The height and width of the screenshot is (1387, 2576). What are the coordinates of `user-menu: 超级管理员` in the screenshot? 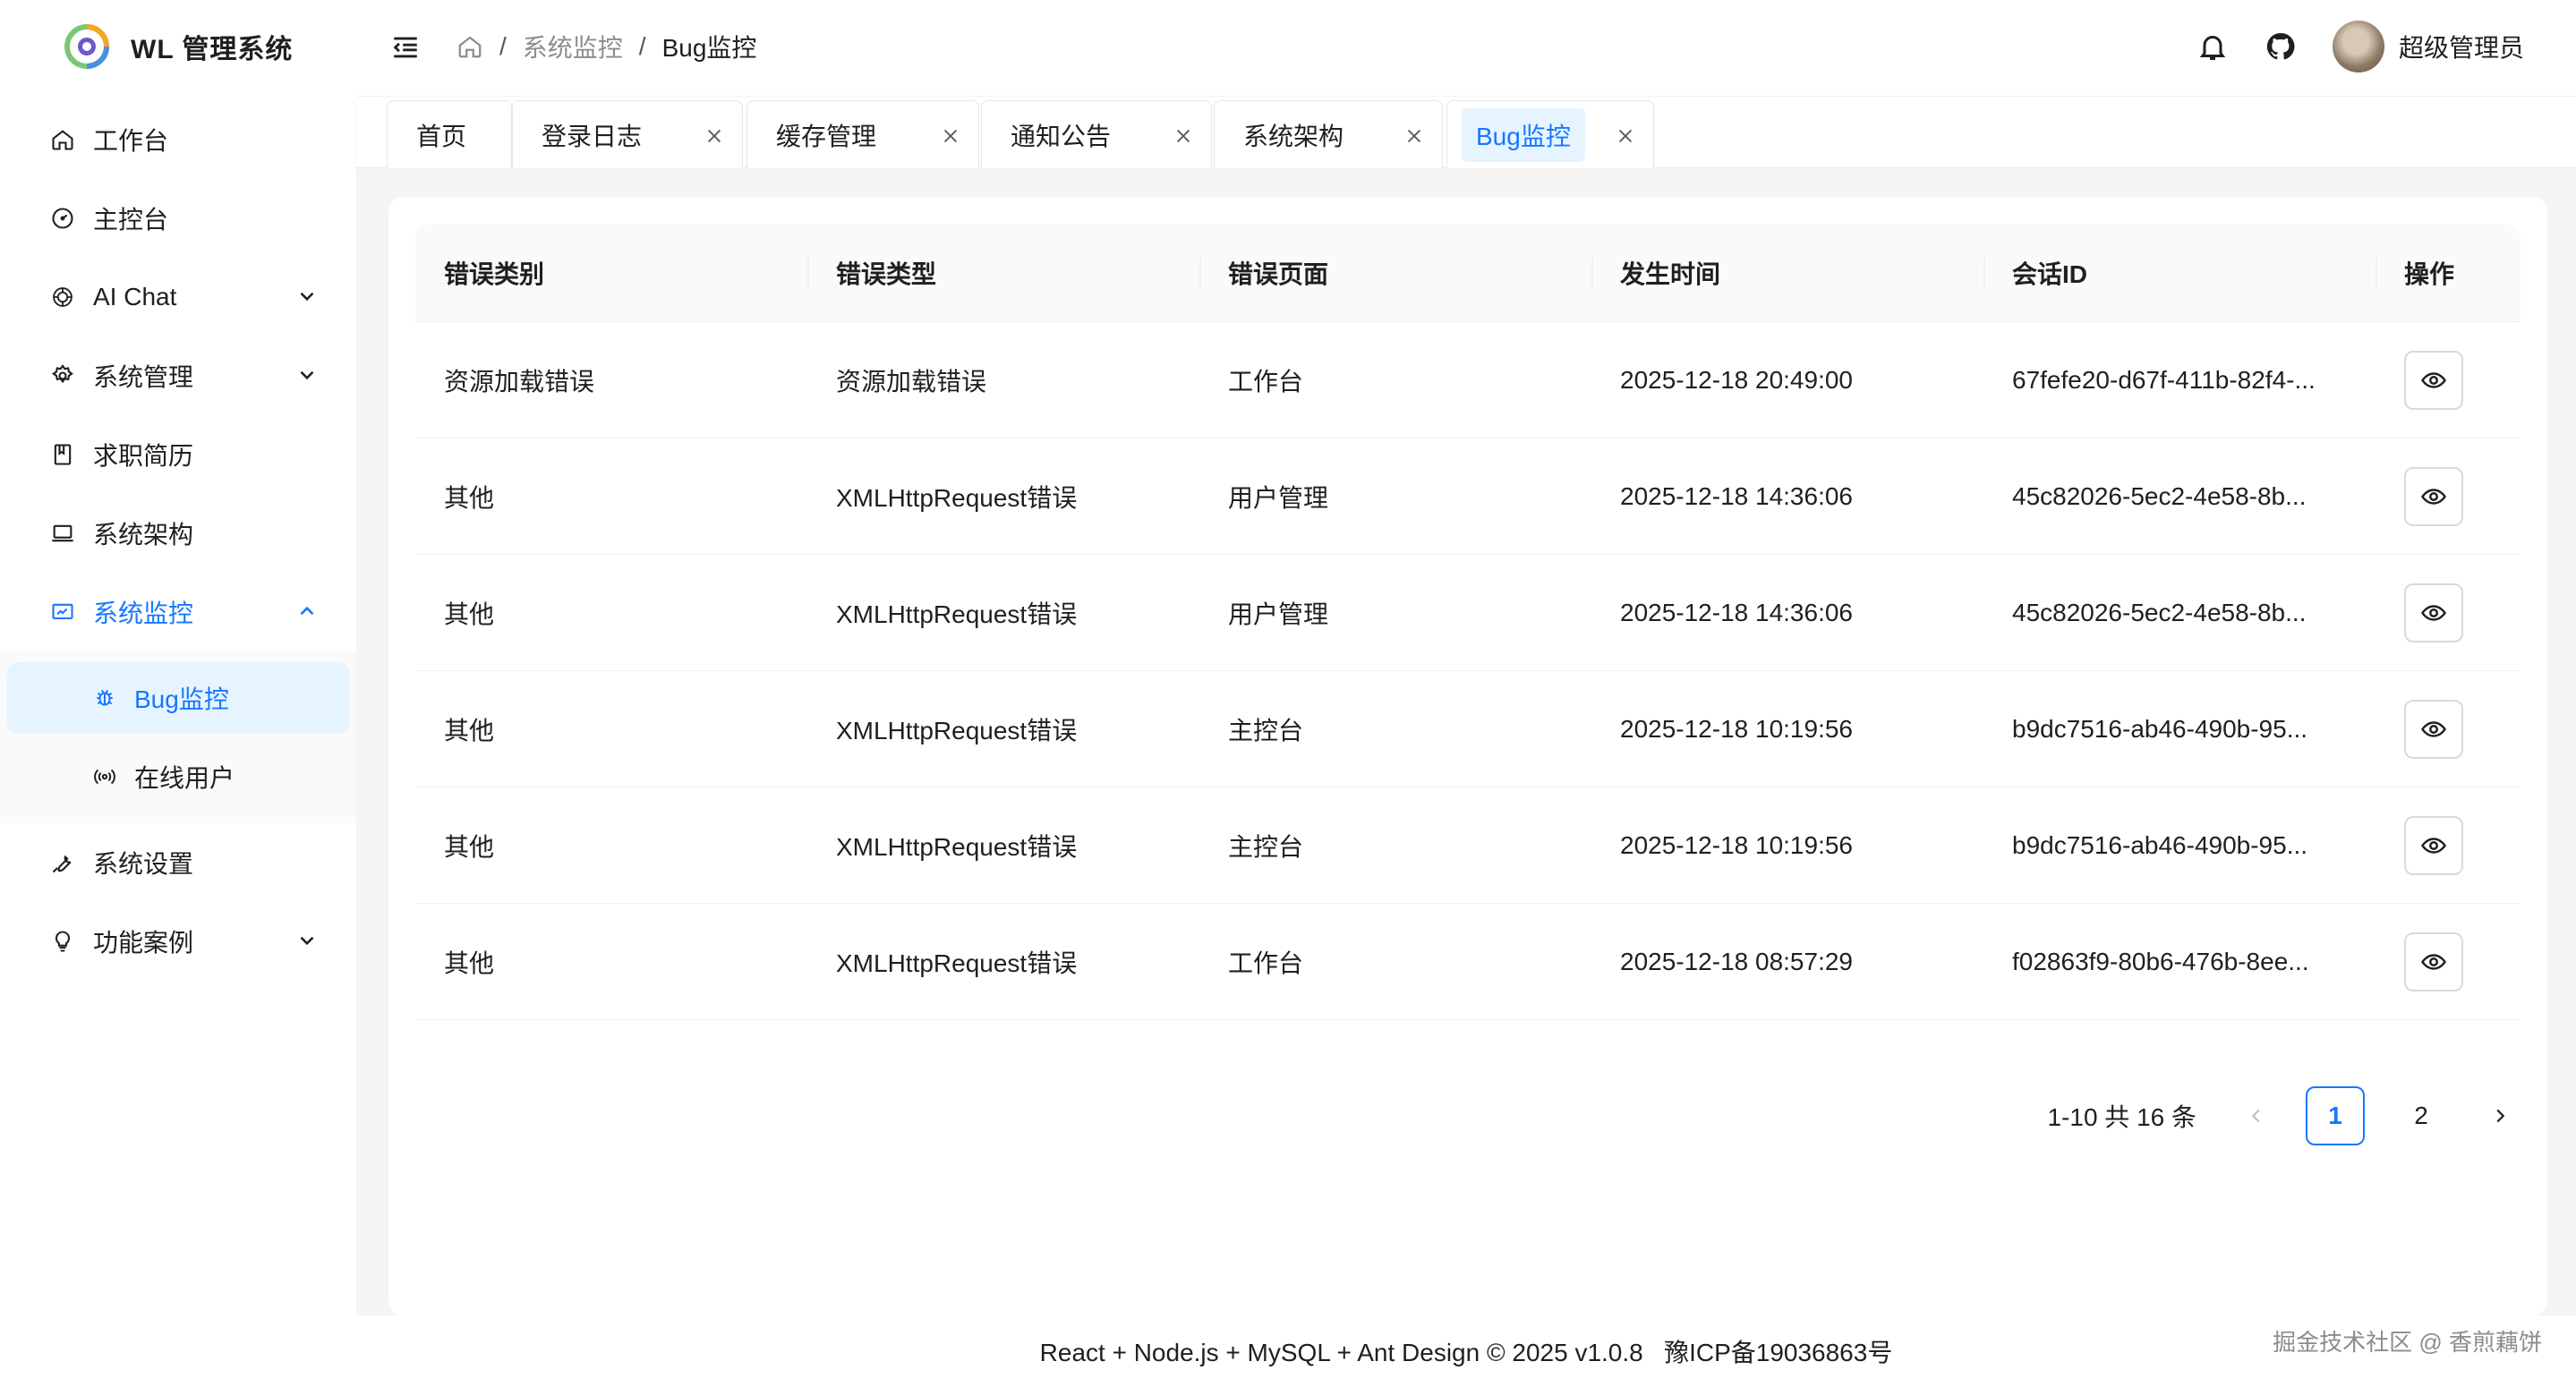 It's located at (2428, 47).